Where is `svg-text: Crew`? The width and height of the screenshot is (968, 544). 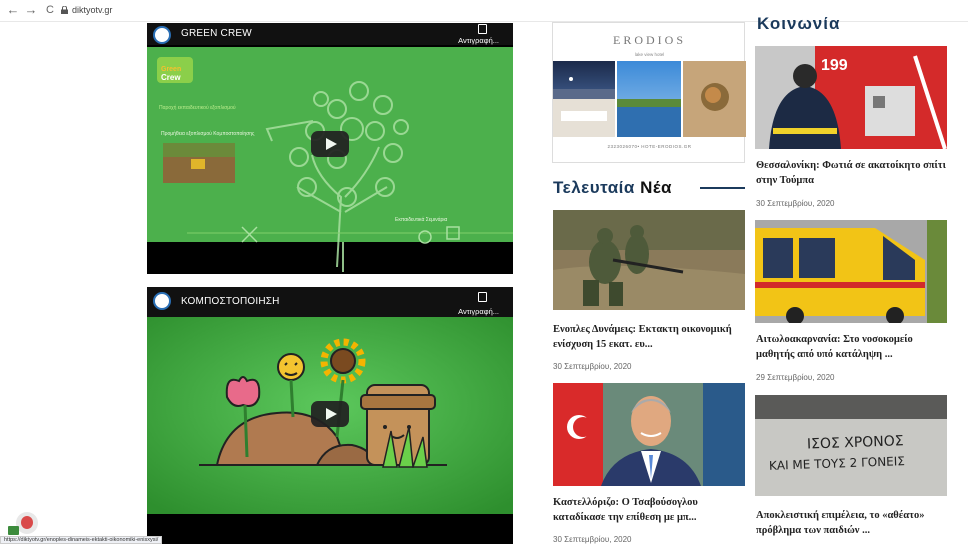 svg-text: Crew is located at coordinates (171, 77).